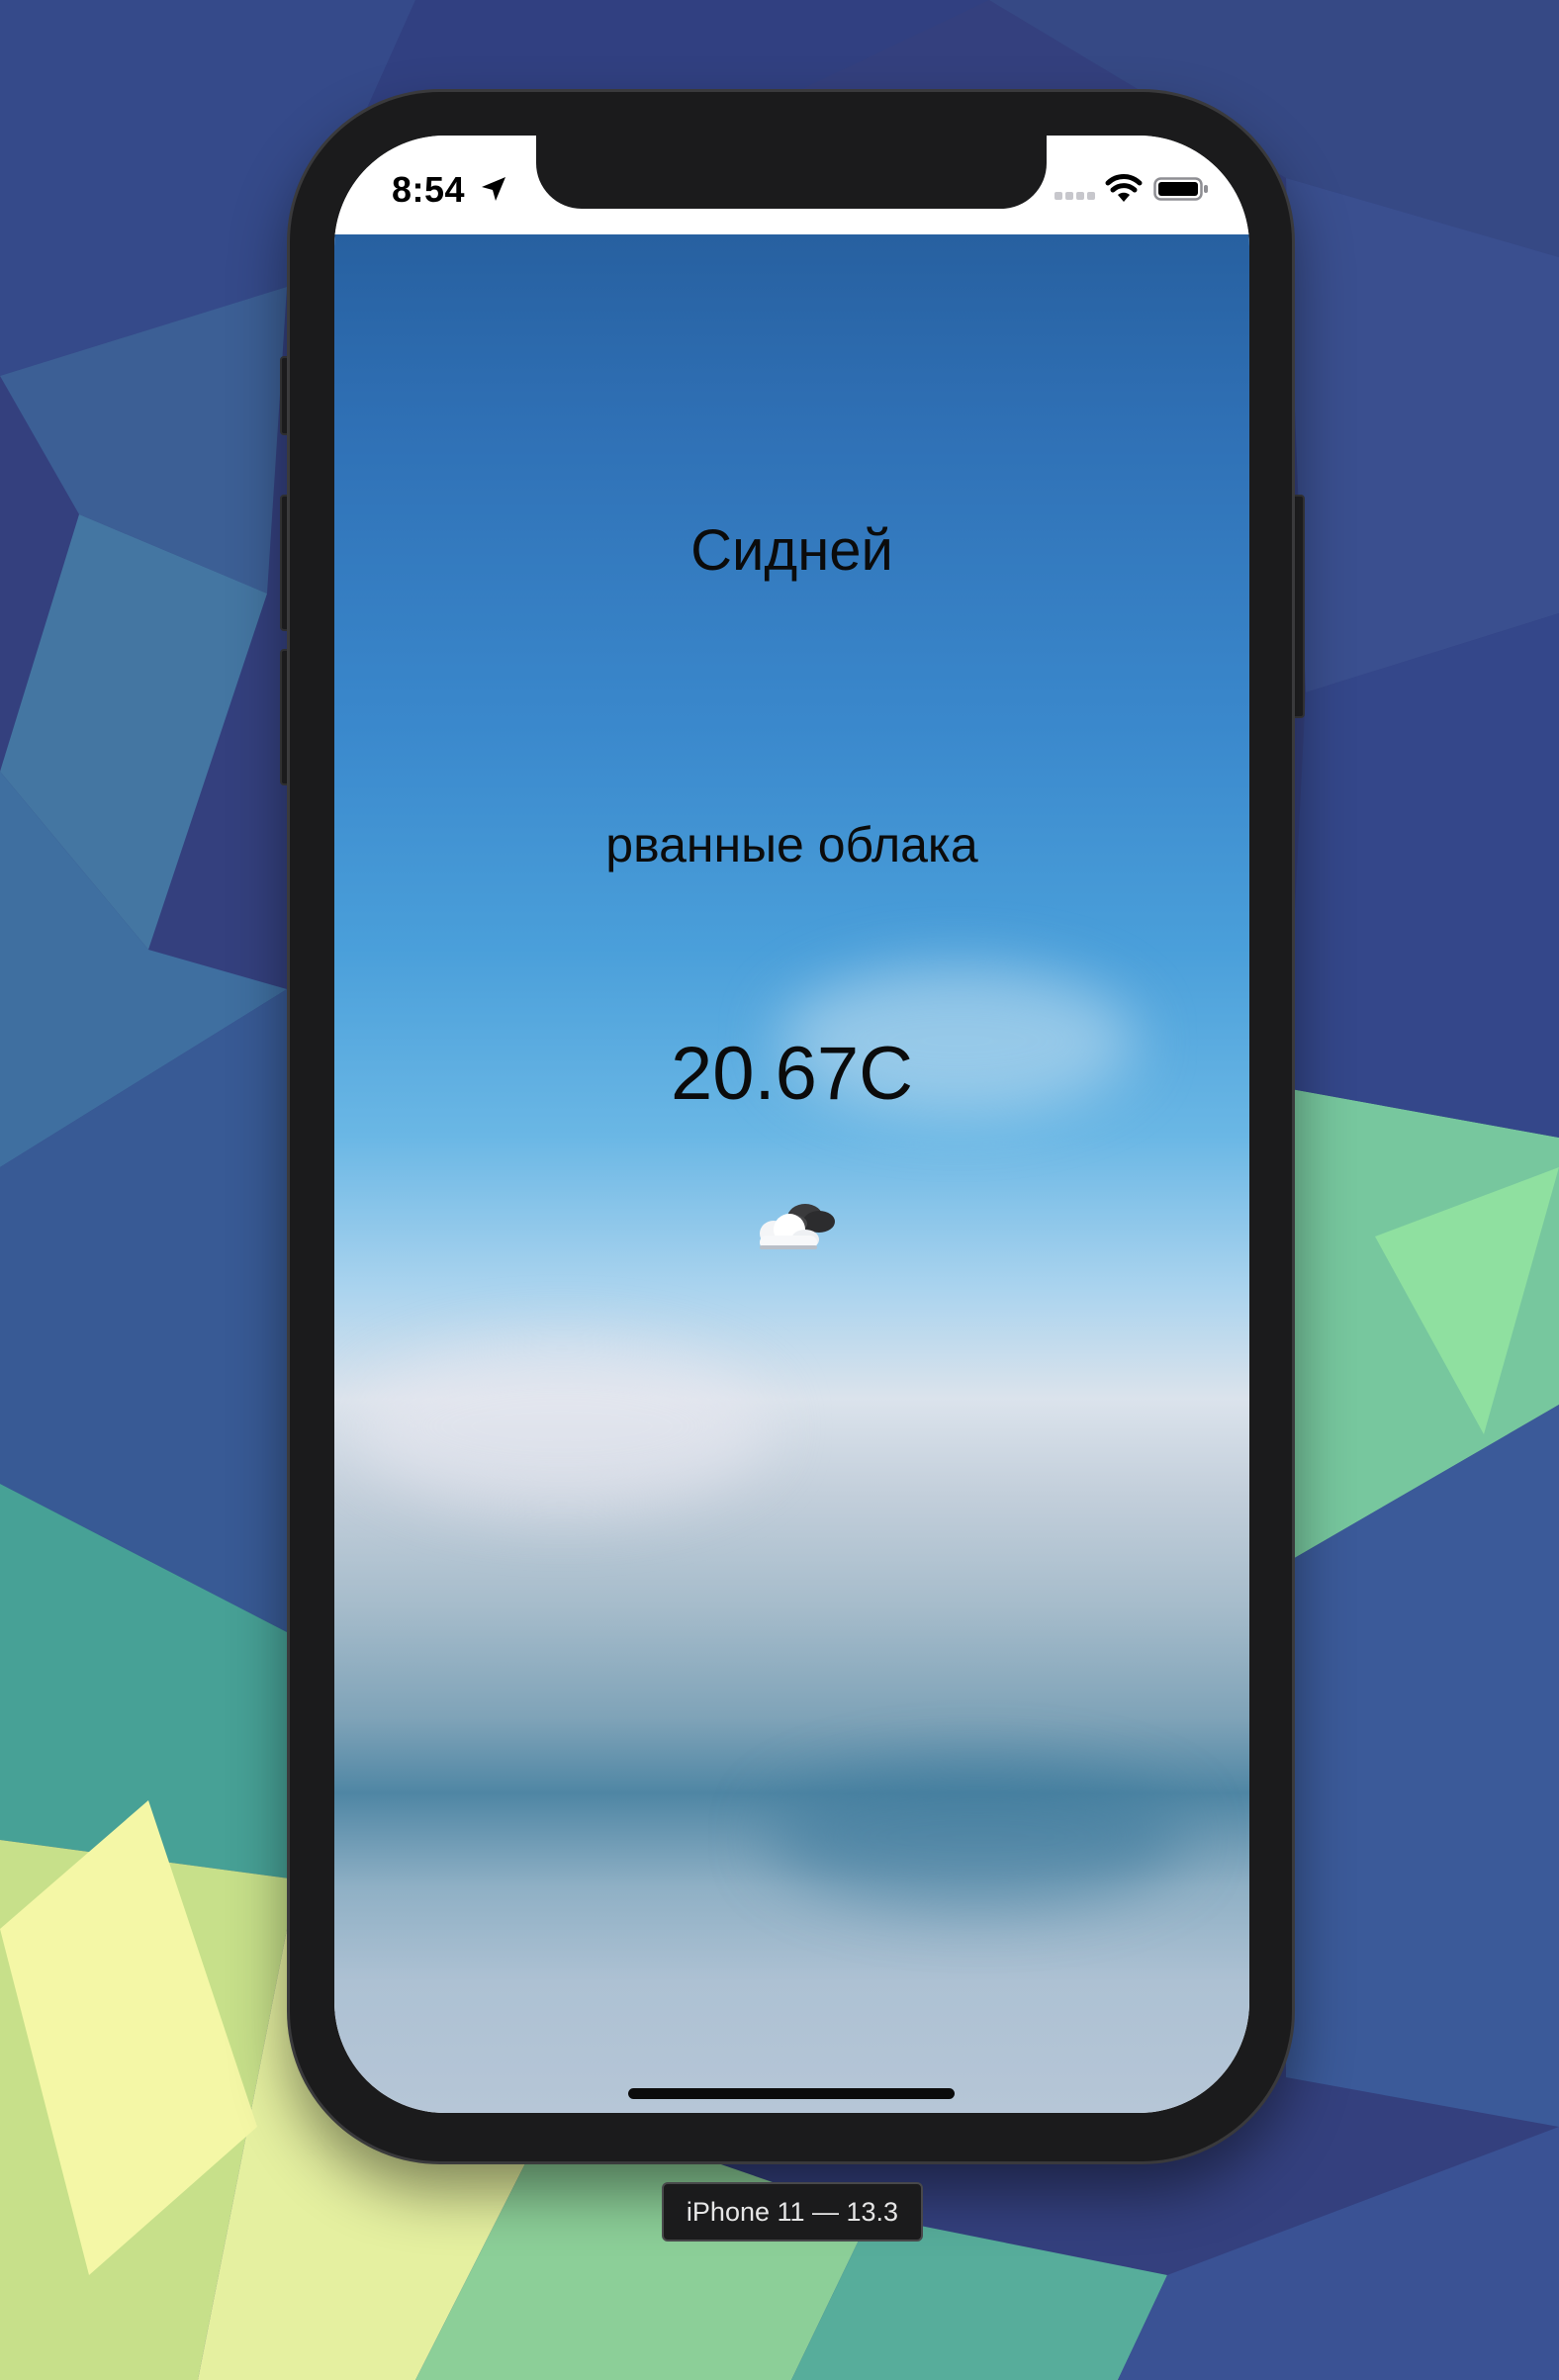  Describe the element at coordinates (791, 2093) in the screenshot. I see `home-indicator` at that location.